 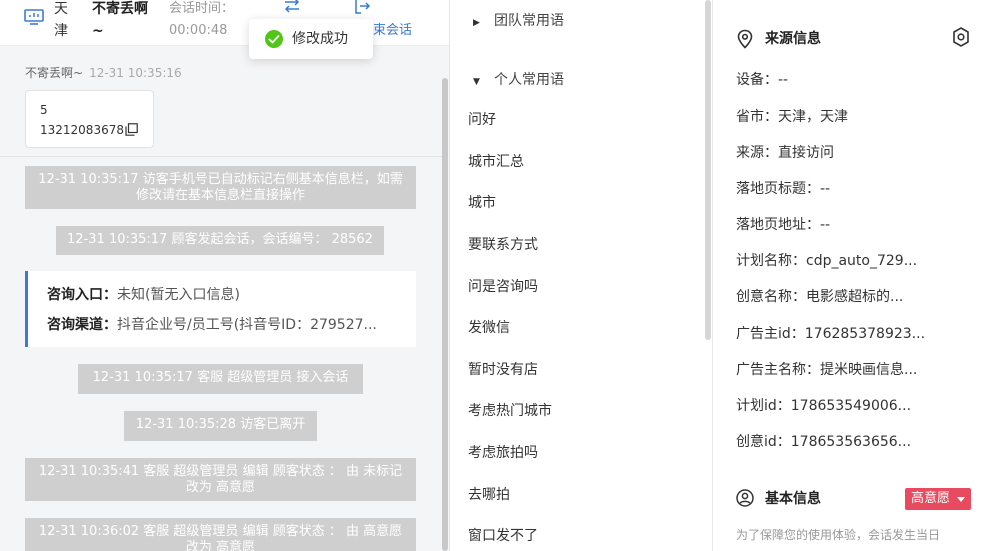 I want to click on phrase-item: 窗口发不了, so click(x=503, y=536).